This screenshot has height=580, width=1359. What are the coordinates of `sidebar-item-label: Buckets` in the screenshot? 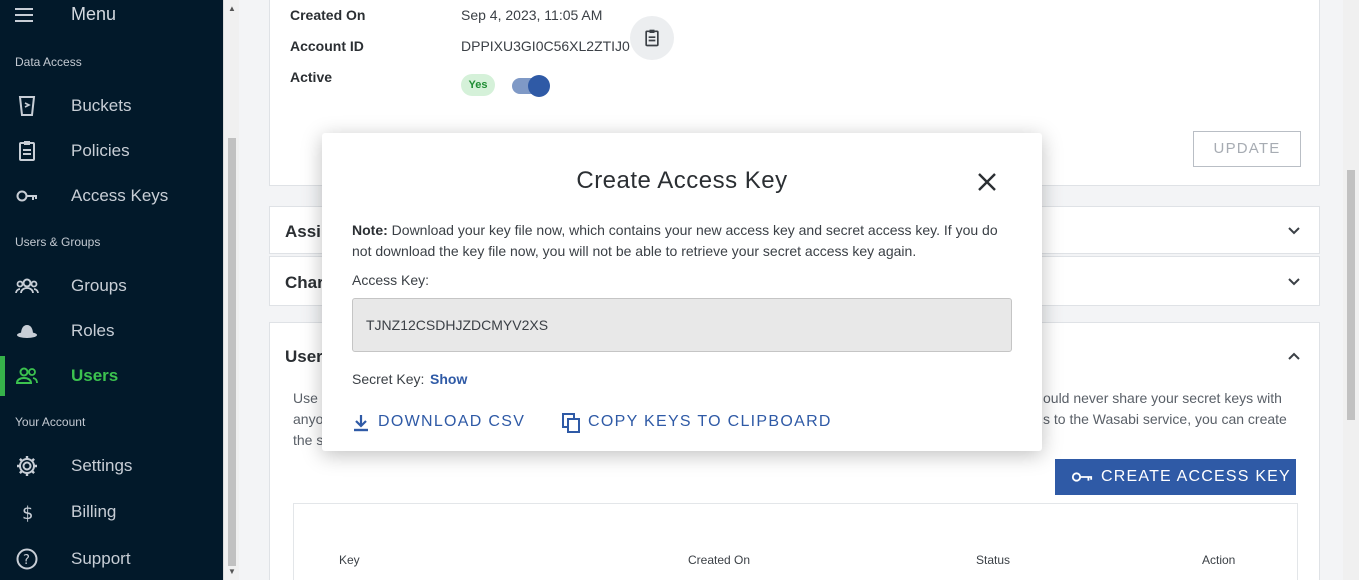 It's located at (101, 105).